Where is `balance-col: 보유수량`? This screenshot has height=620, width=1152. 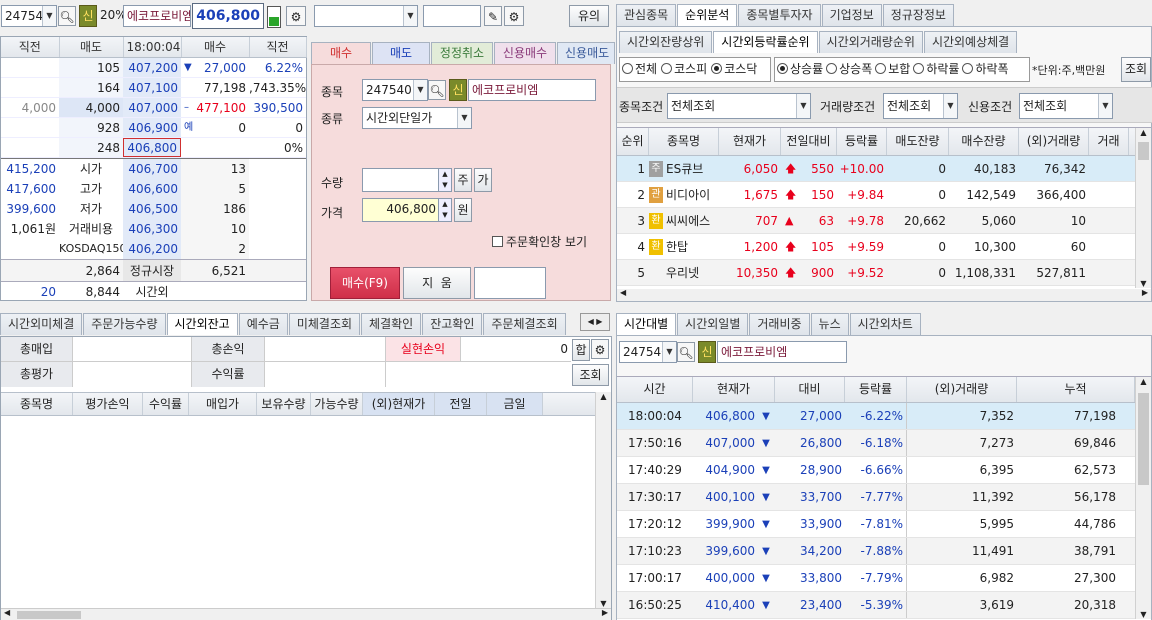
balance-col: 보유수량 is located at coordinates (284, 404).